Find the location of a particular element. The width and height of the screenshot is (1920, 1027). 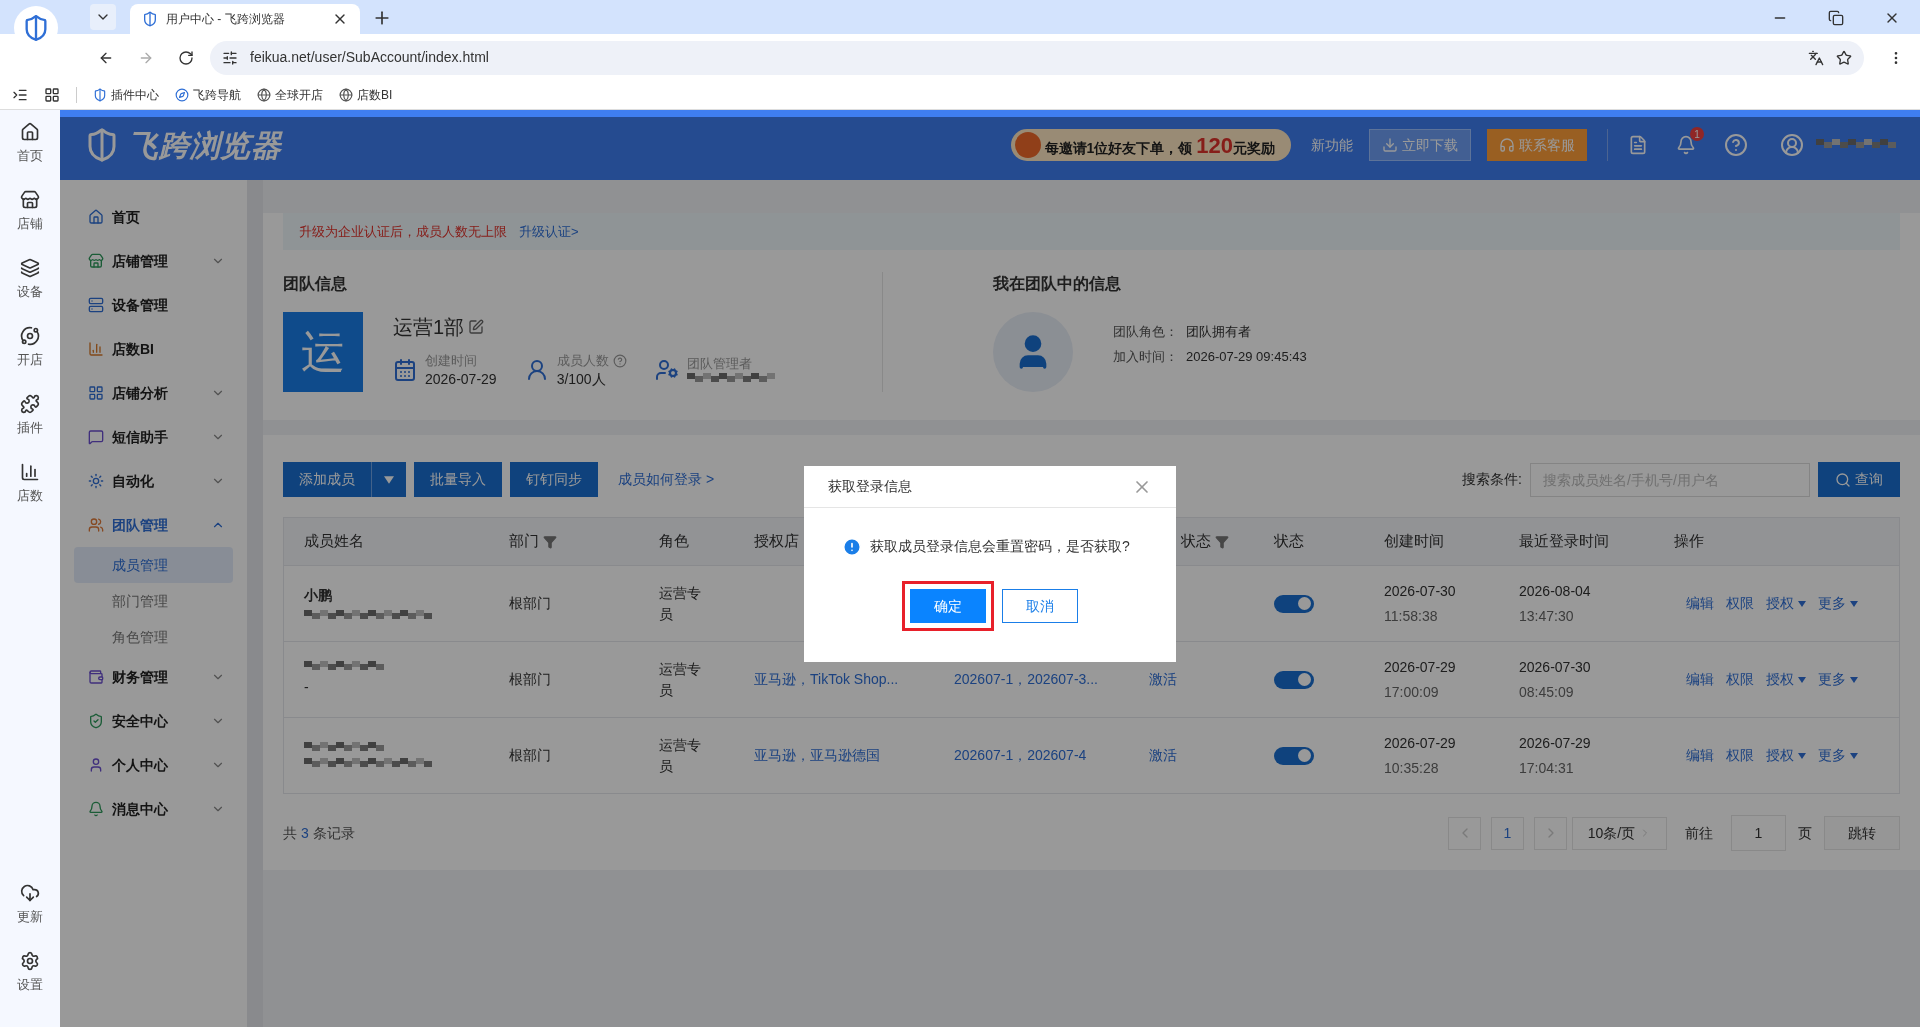

store-link: 亚马逊，亚马逊德国 is located at coordinates (817, 755).